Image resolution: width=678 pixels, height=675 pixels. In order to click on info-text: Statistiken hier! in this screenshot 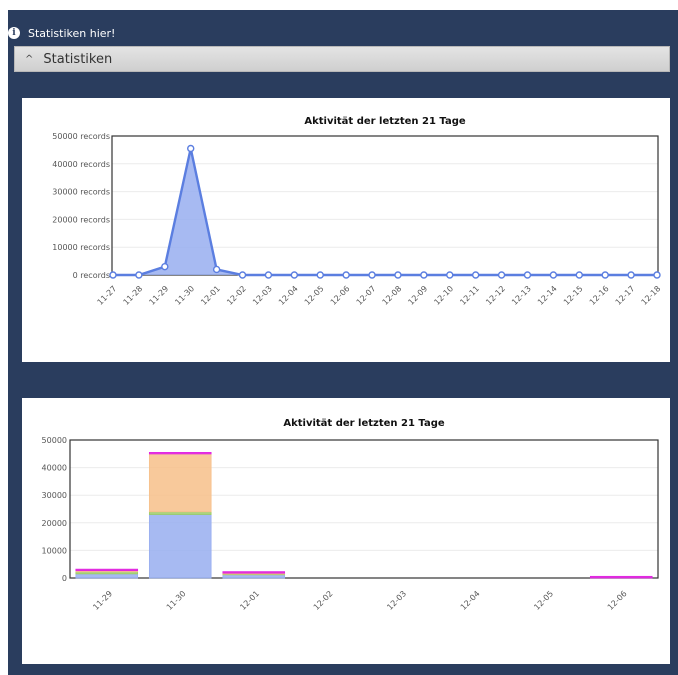, I will do `click(72, 33)`.